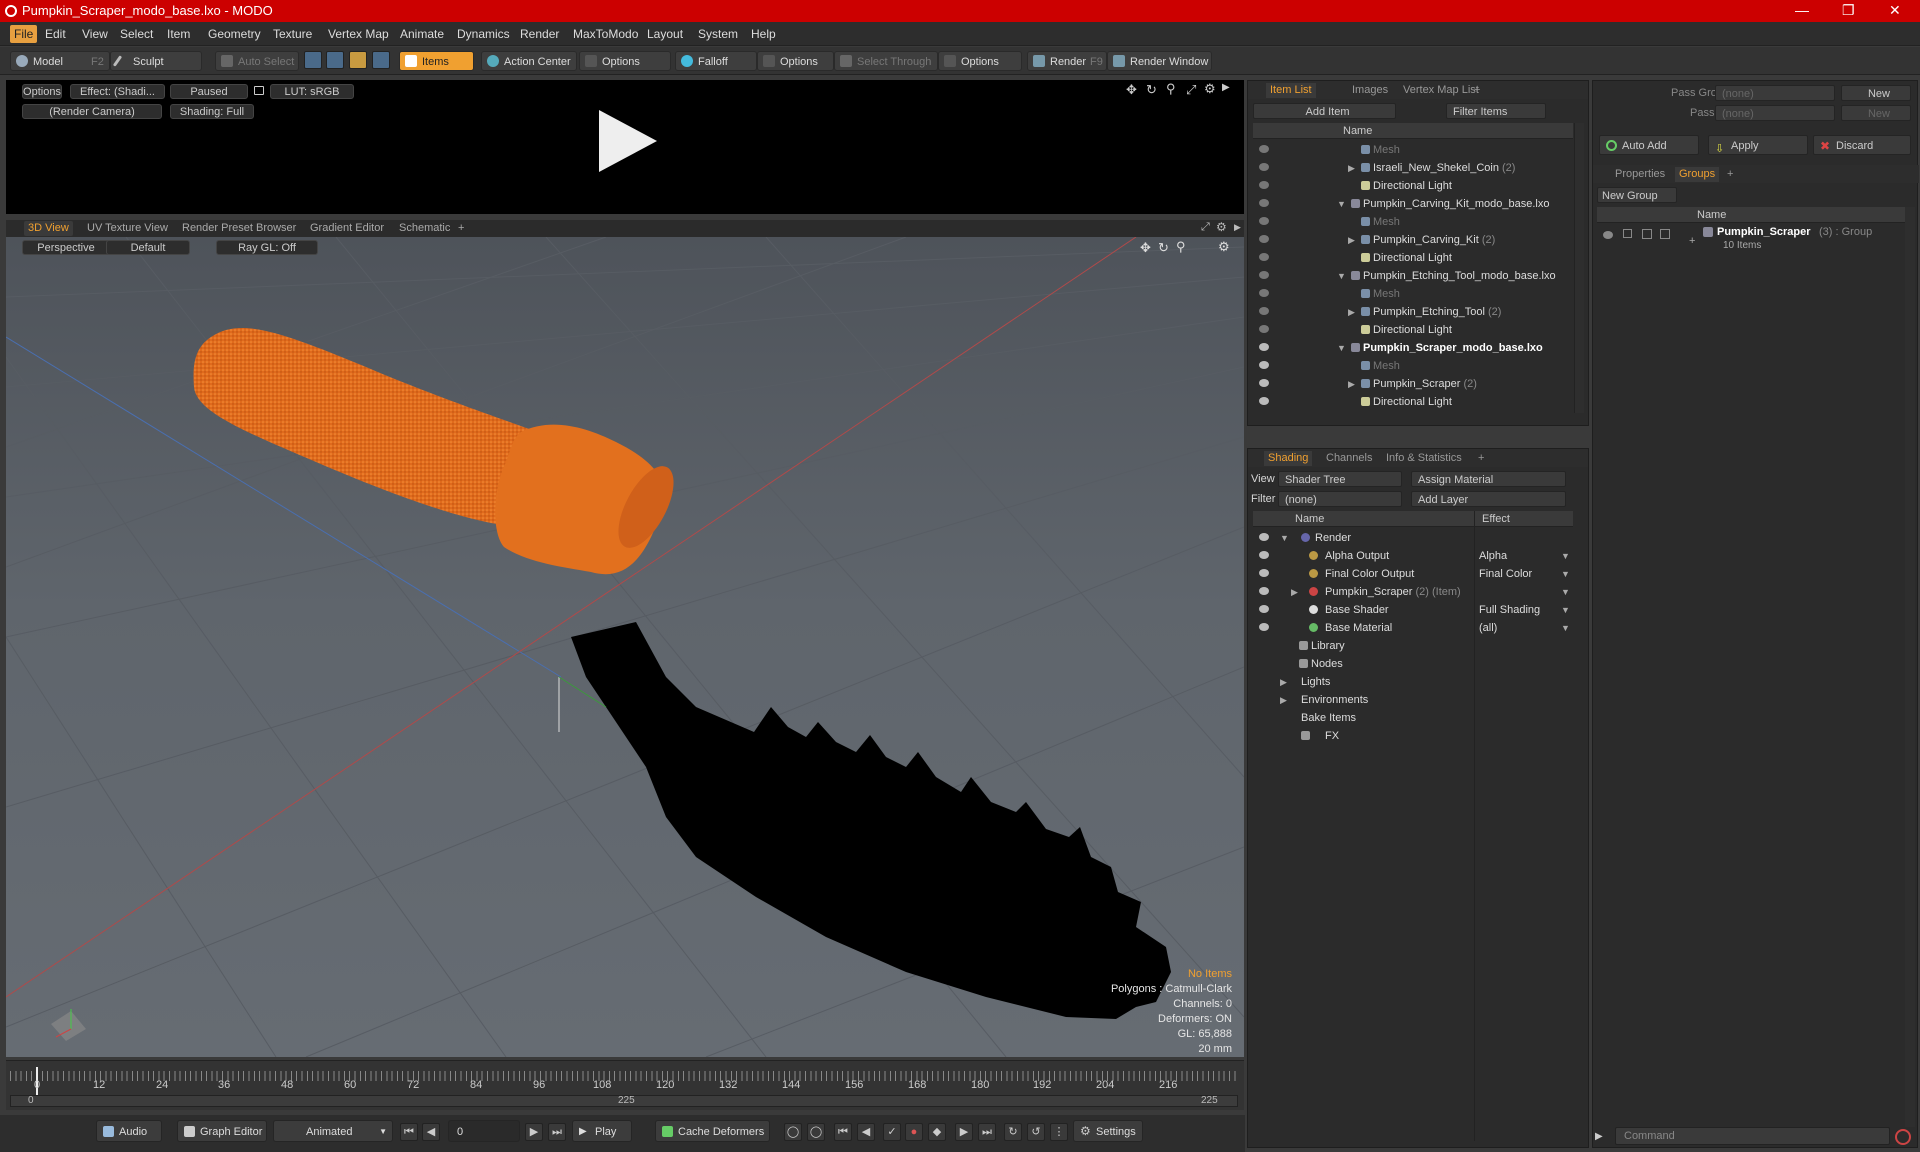 This screenshot has width=1920, height=1152. What do you see at coordinates (1413, 610) in the screenshot?
I see `shader-row: Base Shader Full Shading ▼` at bounding box center [1413, 610].